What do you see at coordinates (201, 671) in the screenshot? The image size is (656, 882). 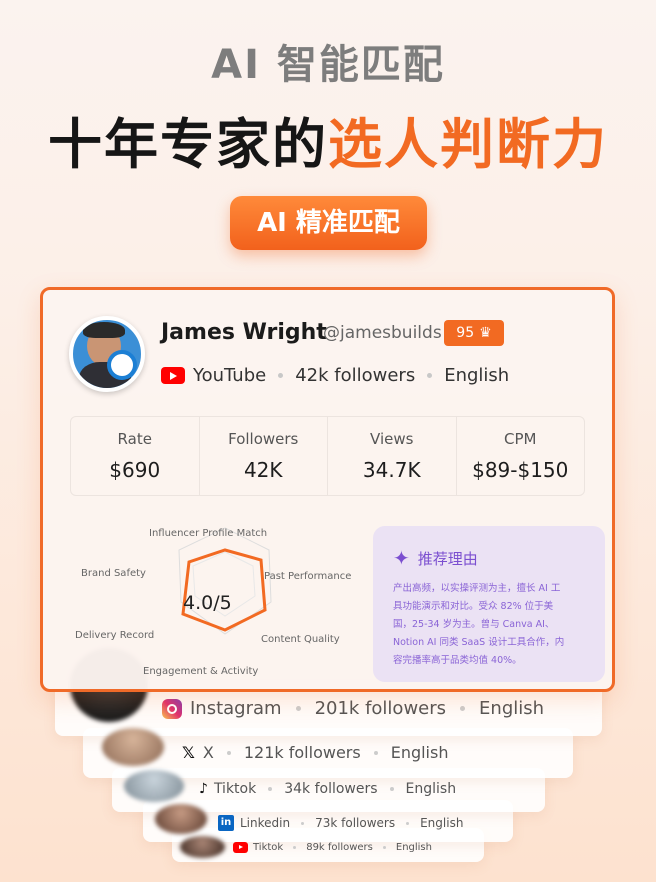 I see `radar-label-engagement: Engagement & Activity` at bounding box center [201, 671].